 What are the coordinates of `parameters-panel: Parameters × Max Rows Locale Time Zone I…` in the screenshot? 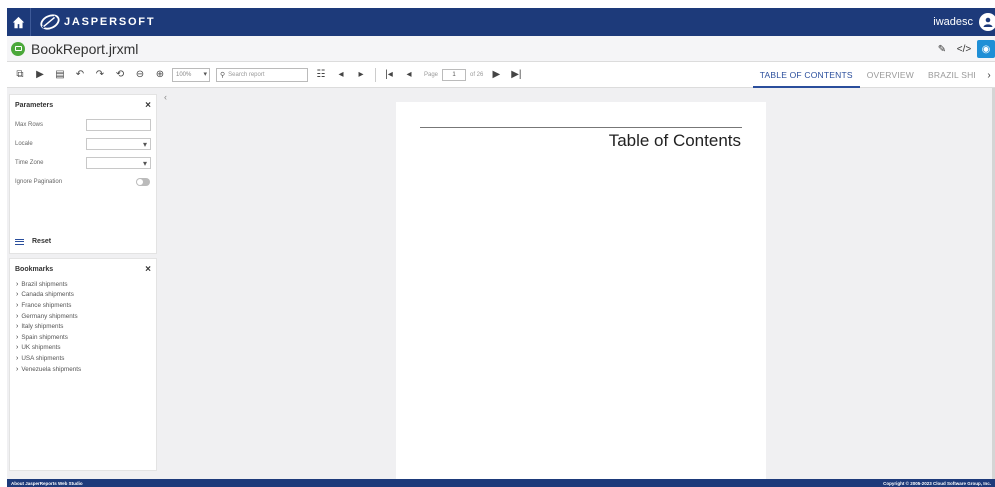 It's located at (83, 174).